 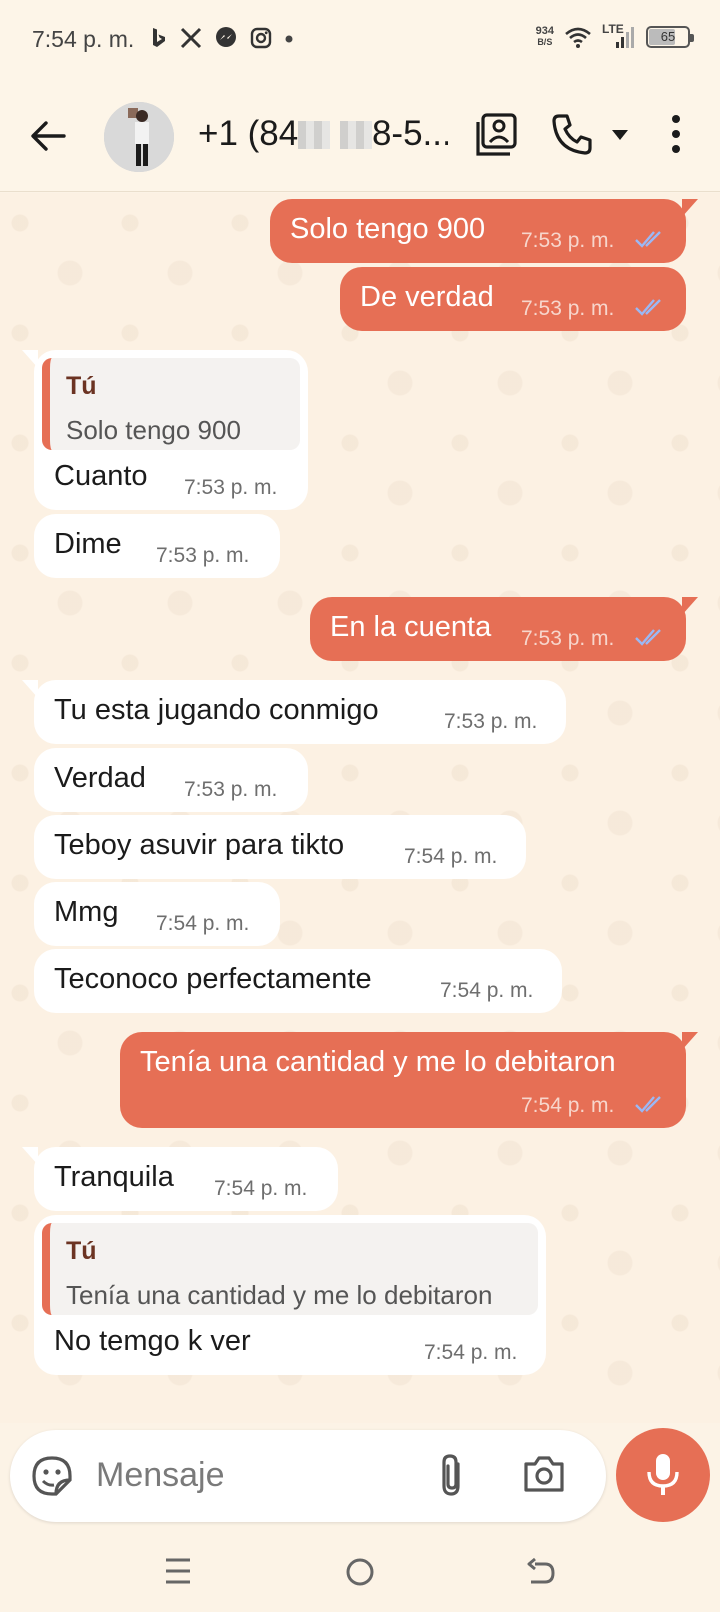 I want to click on message-input: Mensaje, so click(x=160, y=1475).